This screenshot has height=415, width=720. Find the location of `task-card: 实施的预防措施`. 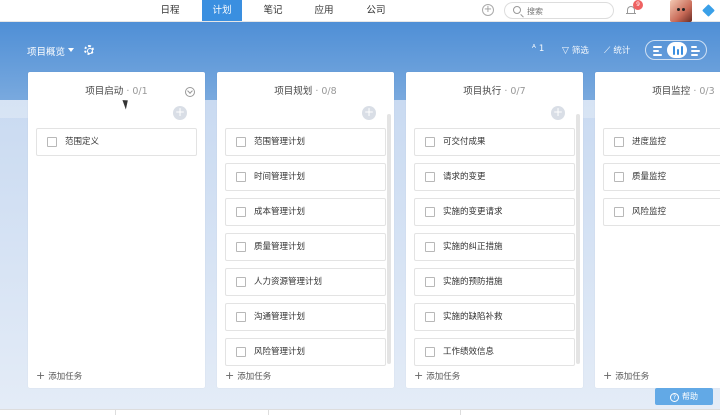

task-card: 实施的预防措施 is located at coordinates (494, 282).